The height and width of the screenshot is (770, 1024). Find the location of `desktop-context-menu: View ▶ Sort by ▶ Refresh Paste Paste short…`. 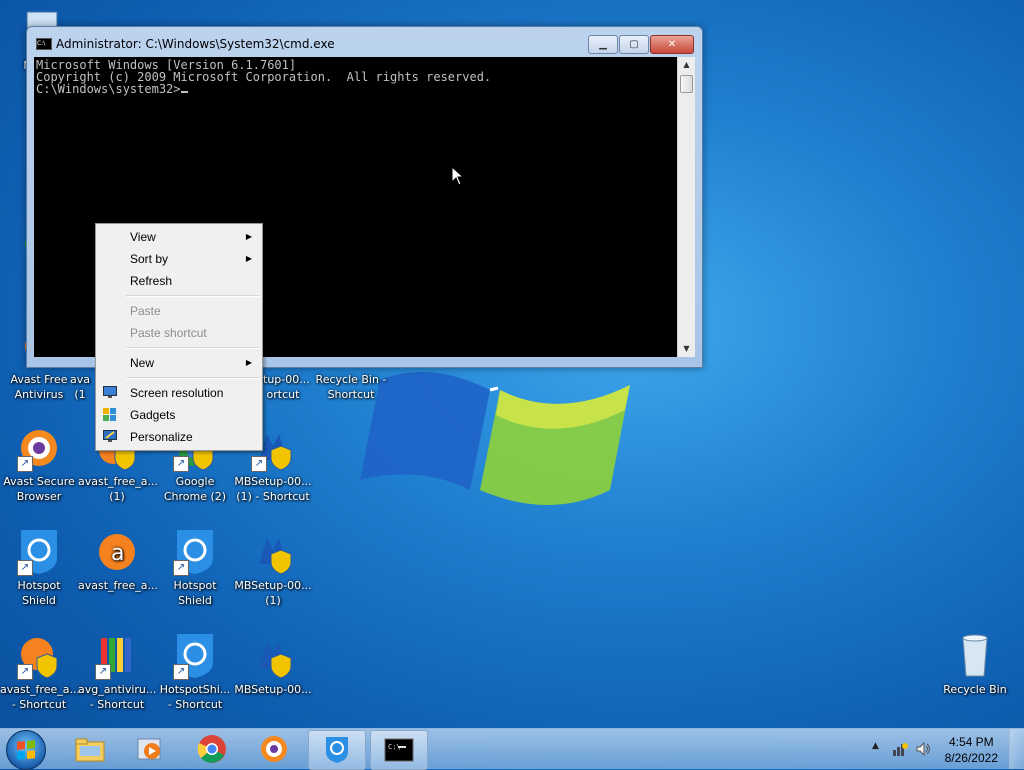

desktop-context-menu: View ▶ Sort by ▶ Refresh Paste Paste short… is located at coordinates (179, 337).